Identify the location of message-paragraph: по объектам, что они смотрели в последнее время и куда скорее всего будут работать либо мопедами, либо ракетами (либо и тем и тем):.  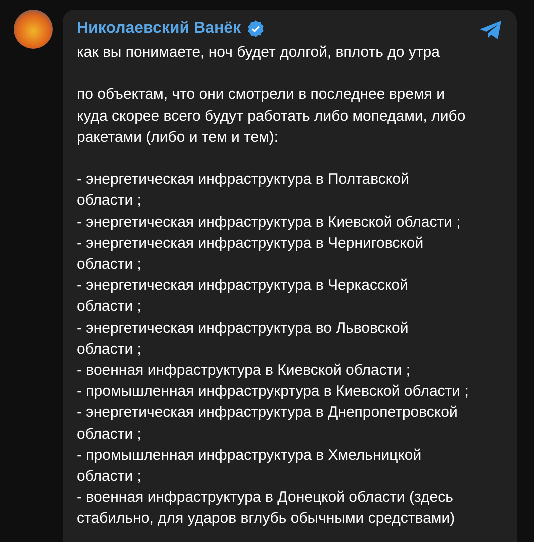
(272, 116).